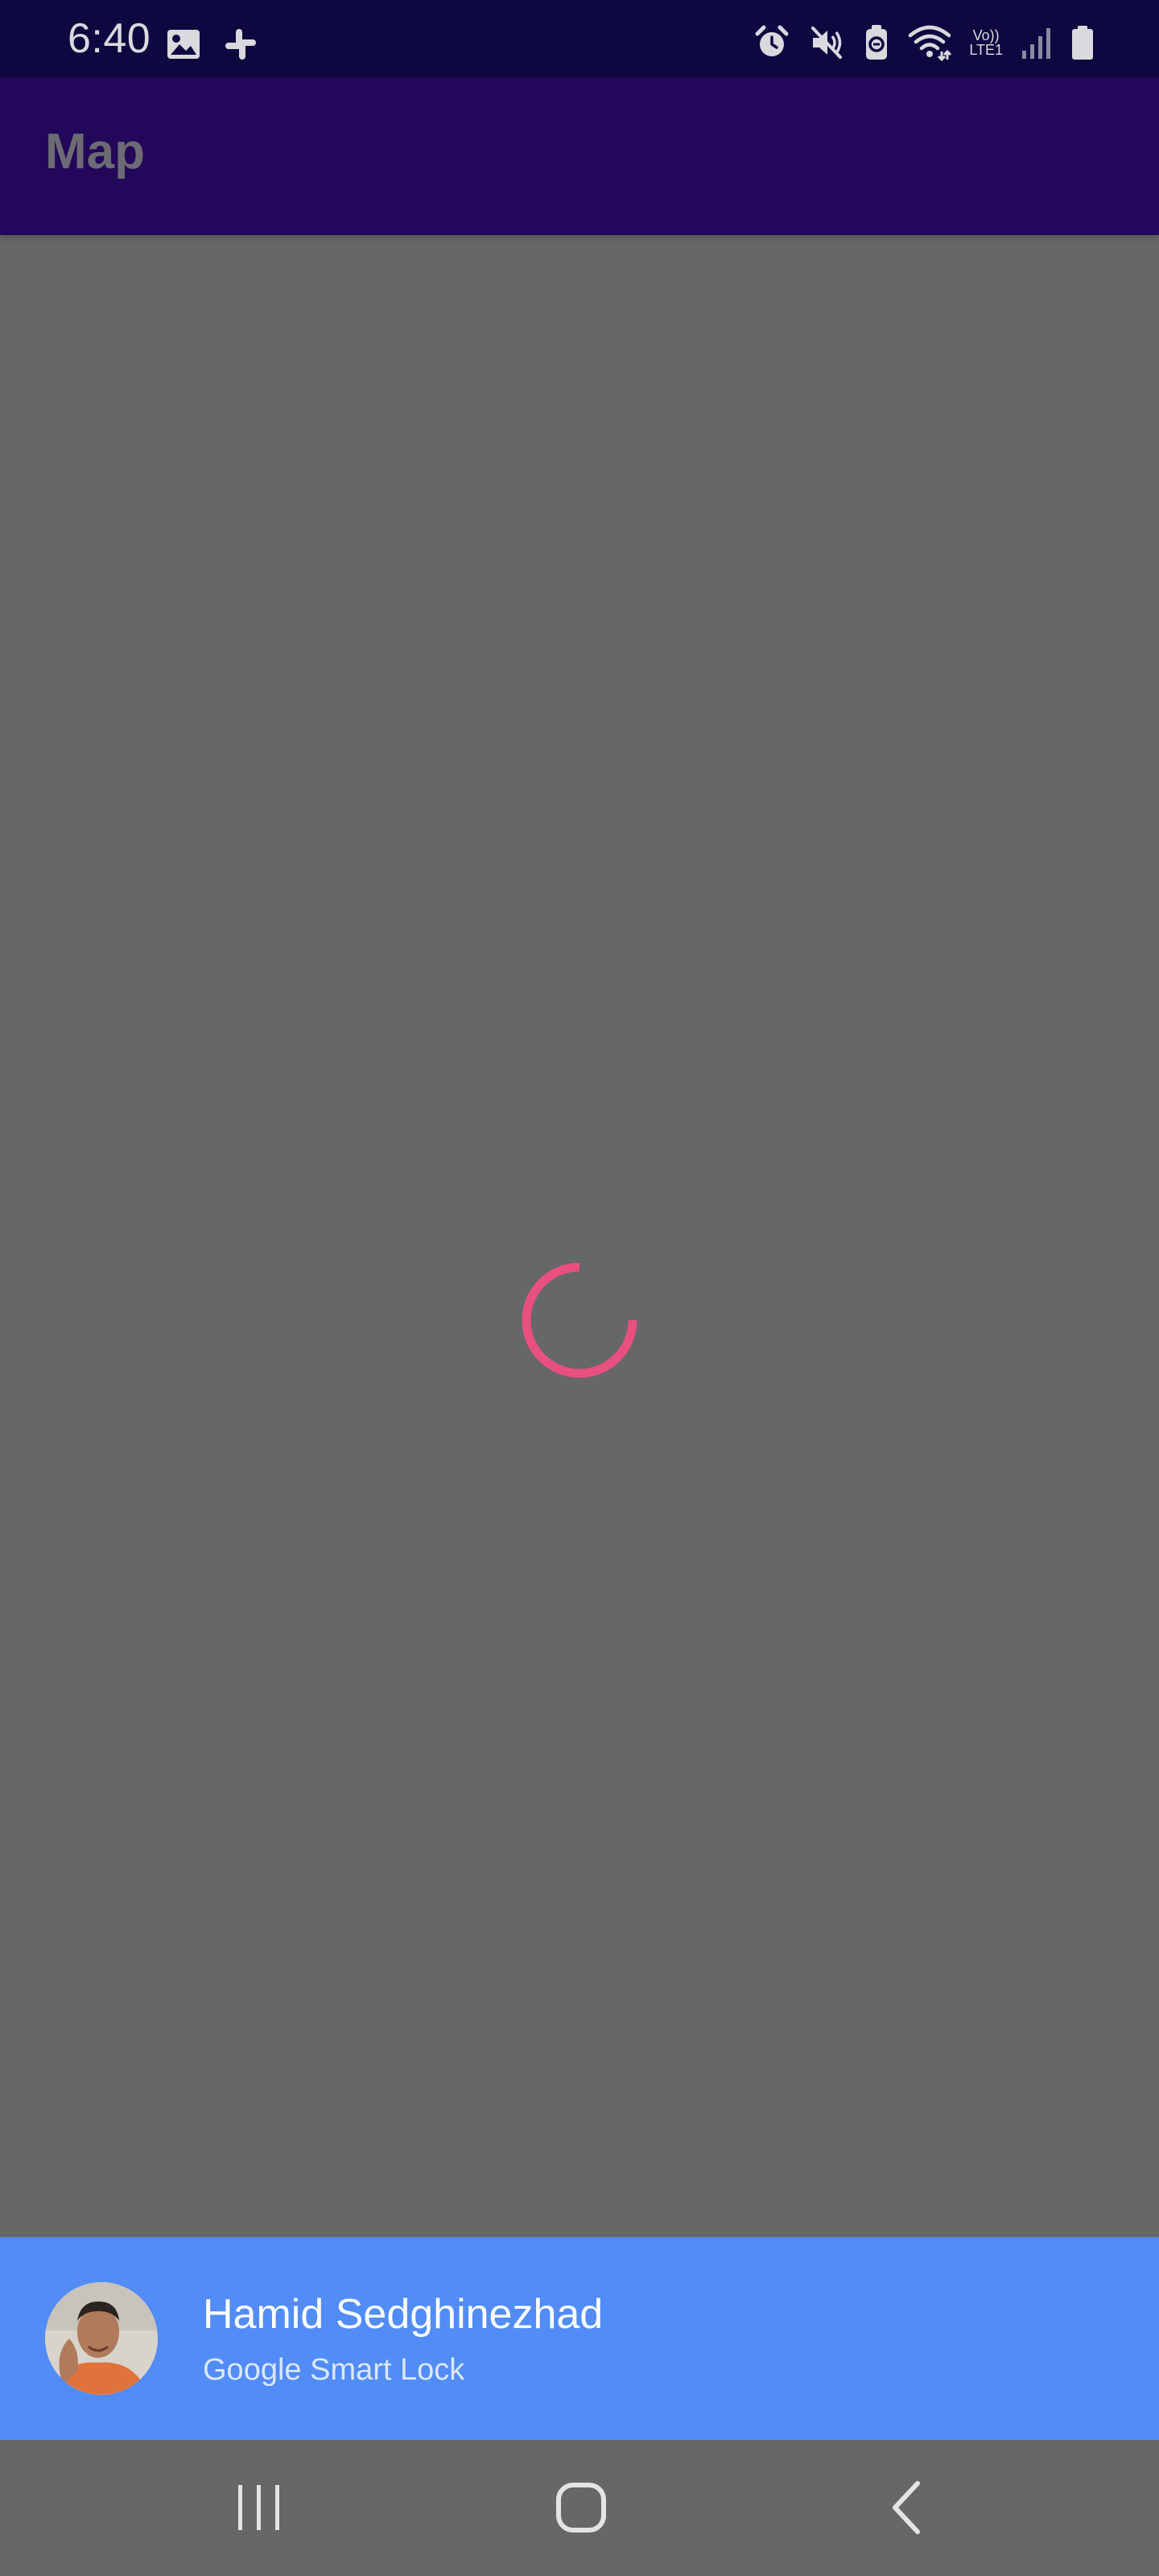  What do you see at coordinates (771, 42) in the screenshot?
I see `alarm-icon` at bounding box center [771, 42].